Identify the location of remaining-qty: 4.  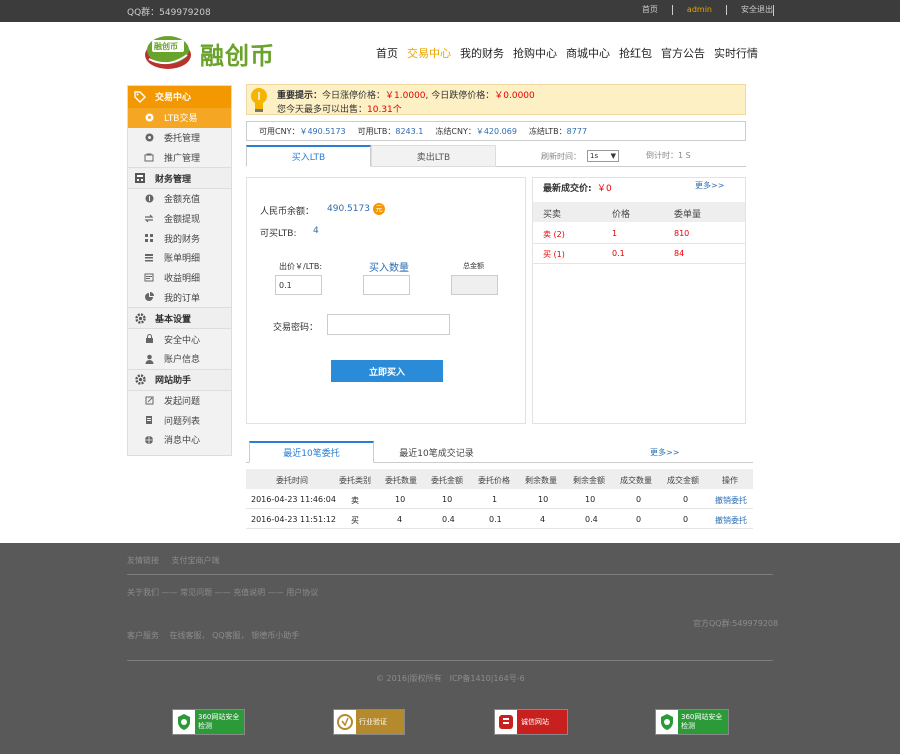
(543, 519).